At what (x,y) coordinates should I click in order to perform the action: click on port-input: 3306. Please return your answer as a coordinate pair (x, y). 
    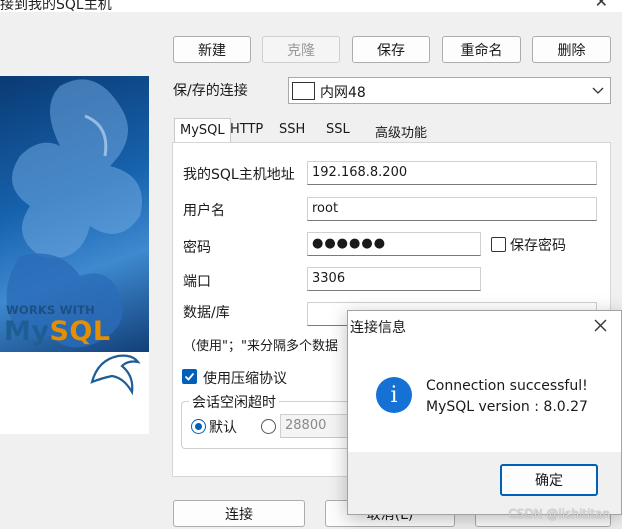
    Looking at the image, I should click on (394, 279).